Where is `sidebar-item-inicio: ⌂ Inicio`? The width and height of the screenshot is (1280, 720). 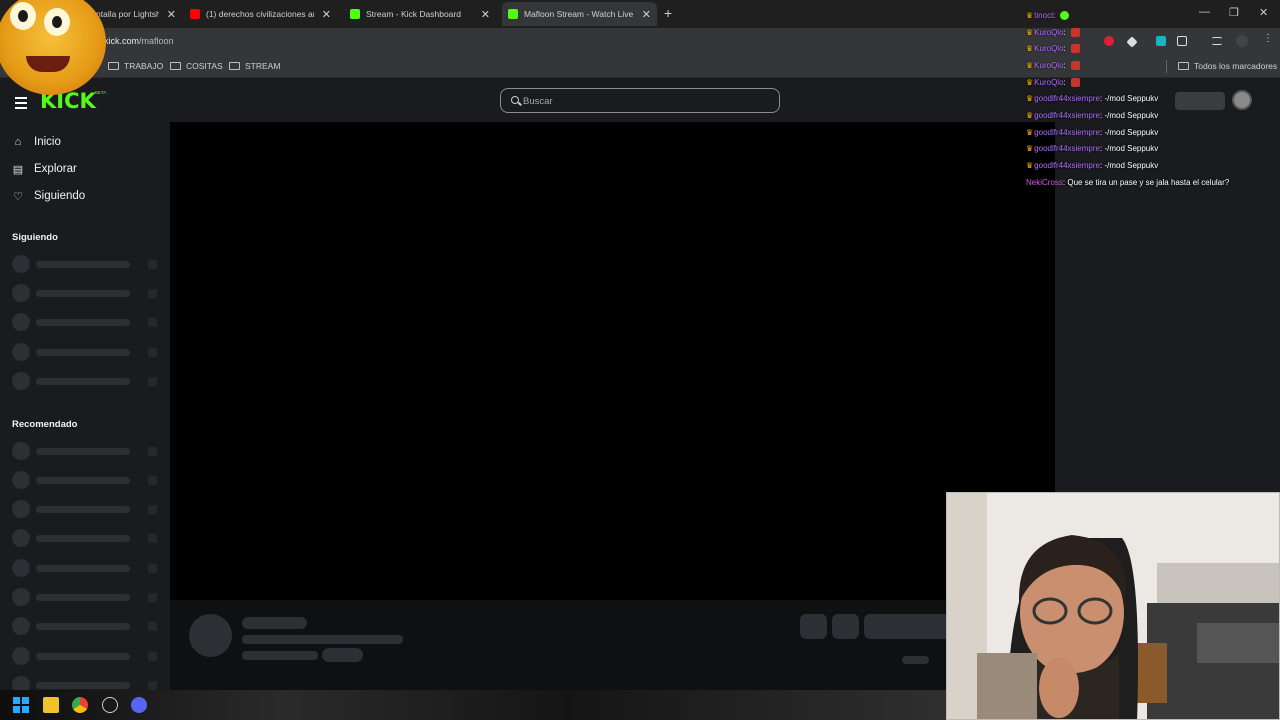
sidebar-item-inicio: ⌂ Inicio is located at coordinates (36, 142).